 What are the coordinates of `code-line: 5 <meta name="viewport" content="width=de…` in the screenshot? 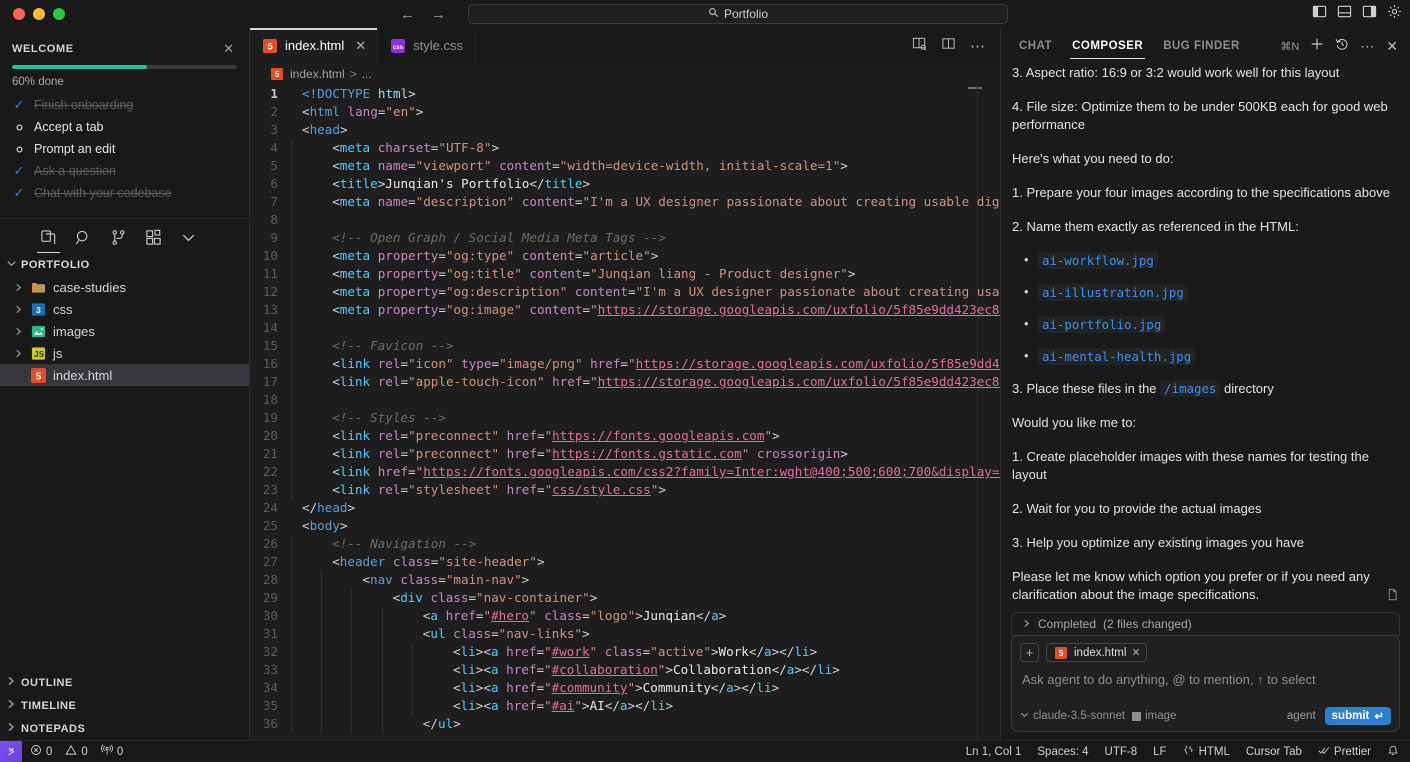 It's located at (625, 166).